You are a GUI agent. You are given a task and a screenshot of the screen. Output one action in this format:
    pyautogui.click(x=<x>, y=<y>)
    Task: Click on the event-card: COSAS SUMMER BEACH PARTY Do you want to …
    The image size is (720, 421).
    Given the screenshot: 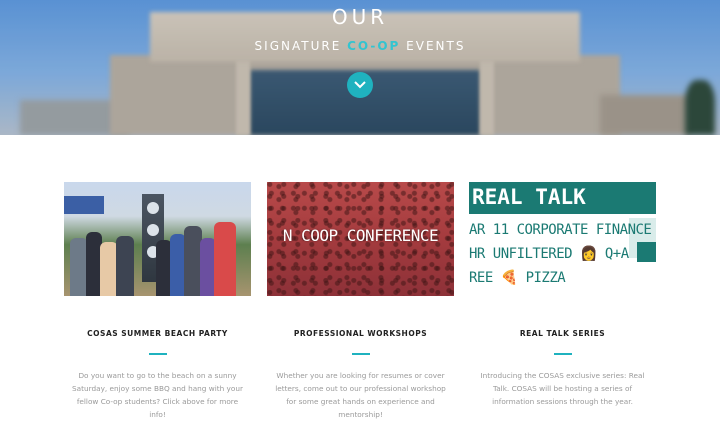 What is the action you would take?
    pyautogui.click(x=157, y=301)
    